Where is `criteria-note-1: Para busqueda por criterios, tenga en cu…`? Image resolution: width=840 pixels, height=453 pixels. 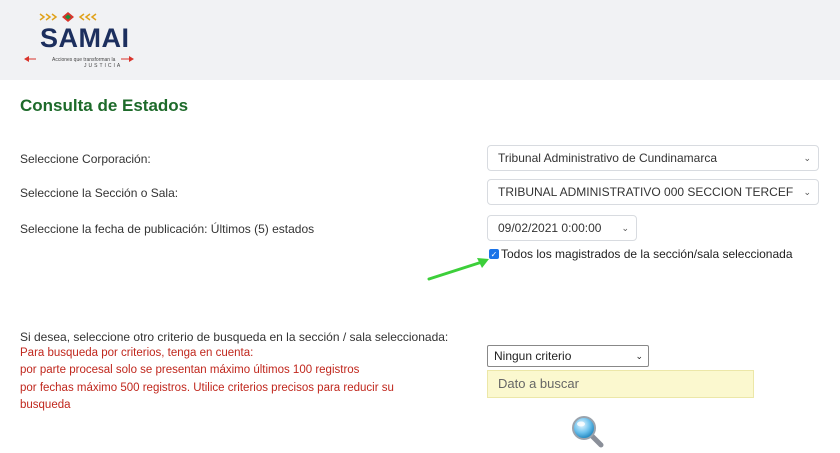
criteria-note-1: Para busqueda por criterios, tenga en cu… is located at coordinates (137, 353).